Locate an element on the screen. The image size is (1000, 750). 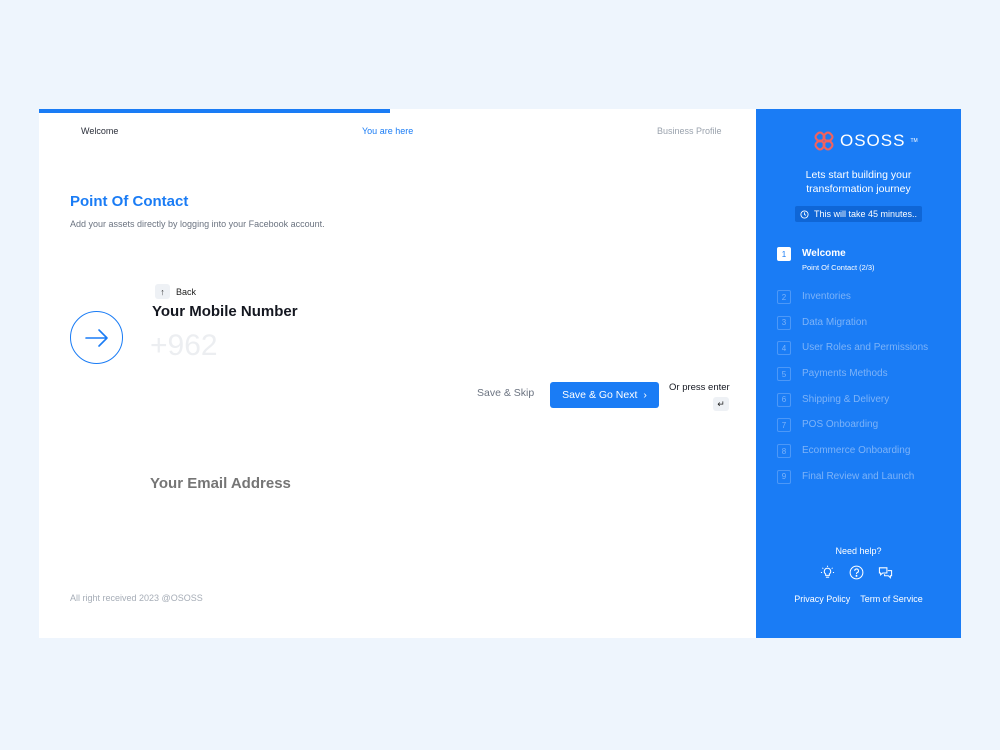
press-enter-hint: Or press enter is located at coordinates (699, 387).